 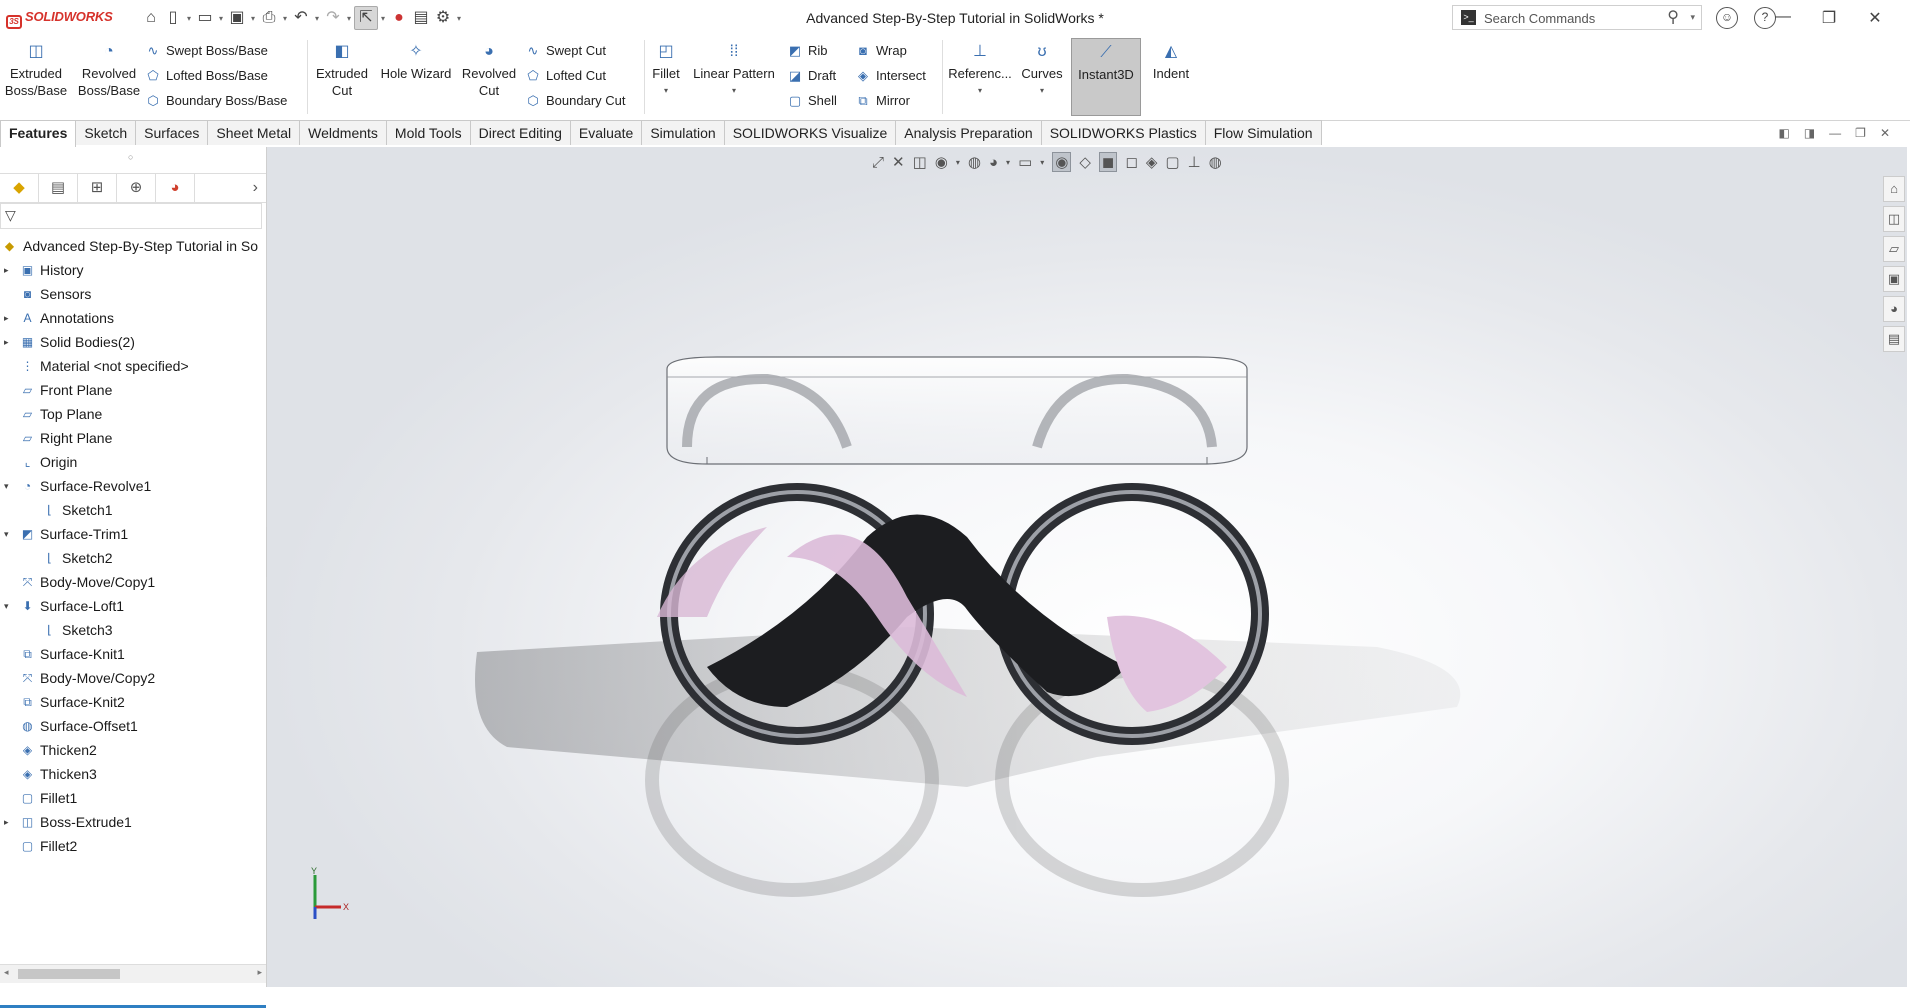 I want to click on tree-item: ⋮ Material <not specified>, so click(x=133, y=366).